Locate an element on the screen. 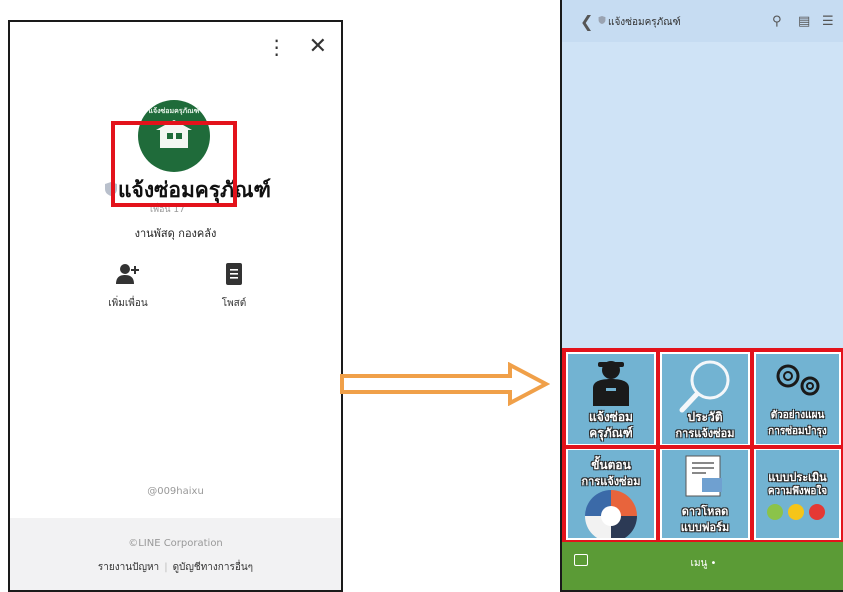  post-label: โพสต์ is located at coordinates (234, 303).